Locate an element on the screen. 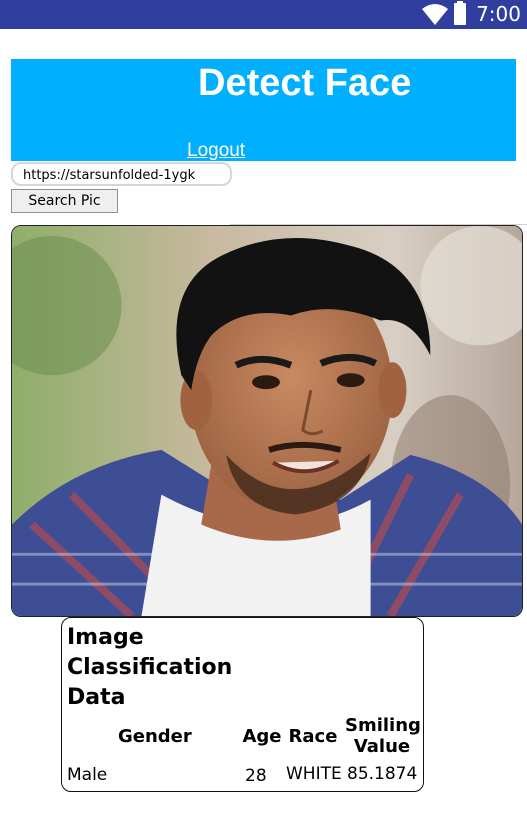 The image size is (527, 815). cell-race: WHITE is located at coordinates (314, 774).